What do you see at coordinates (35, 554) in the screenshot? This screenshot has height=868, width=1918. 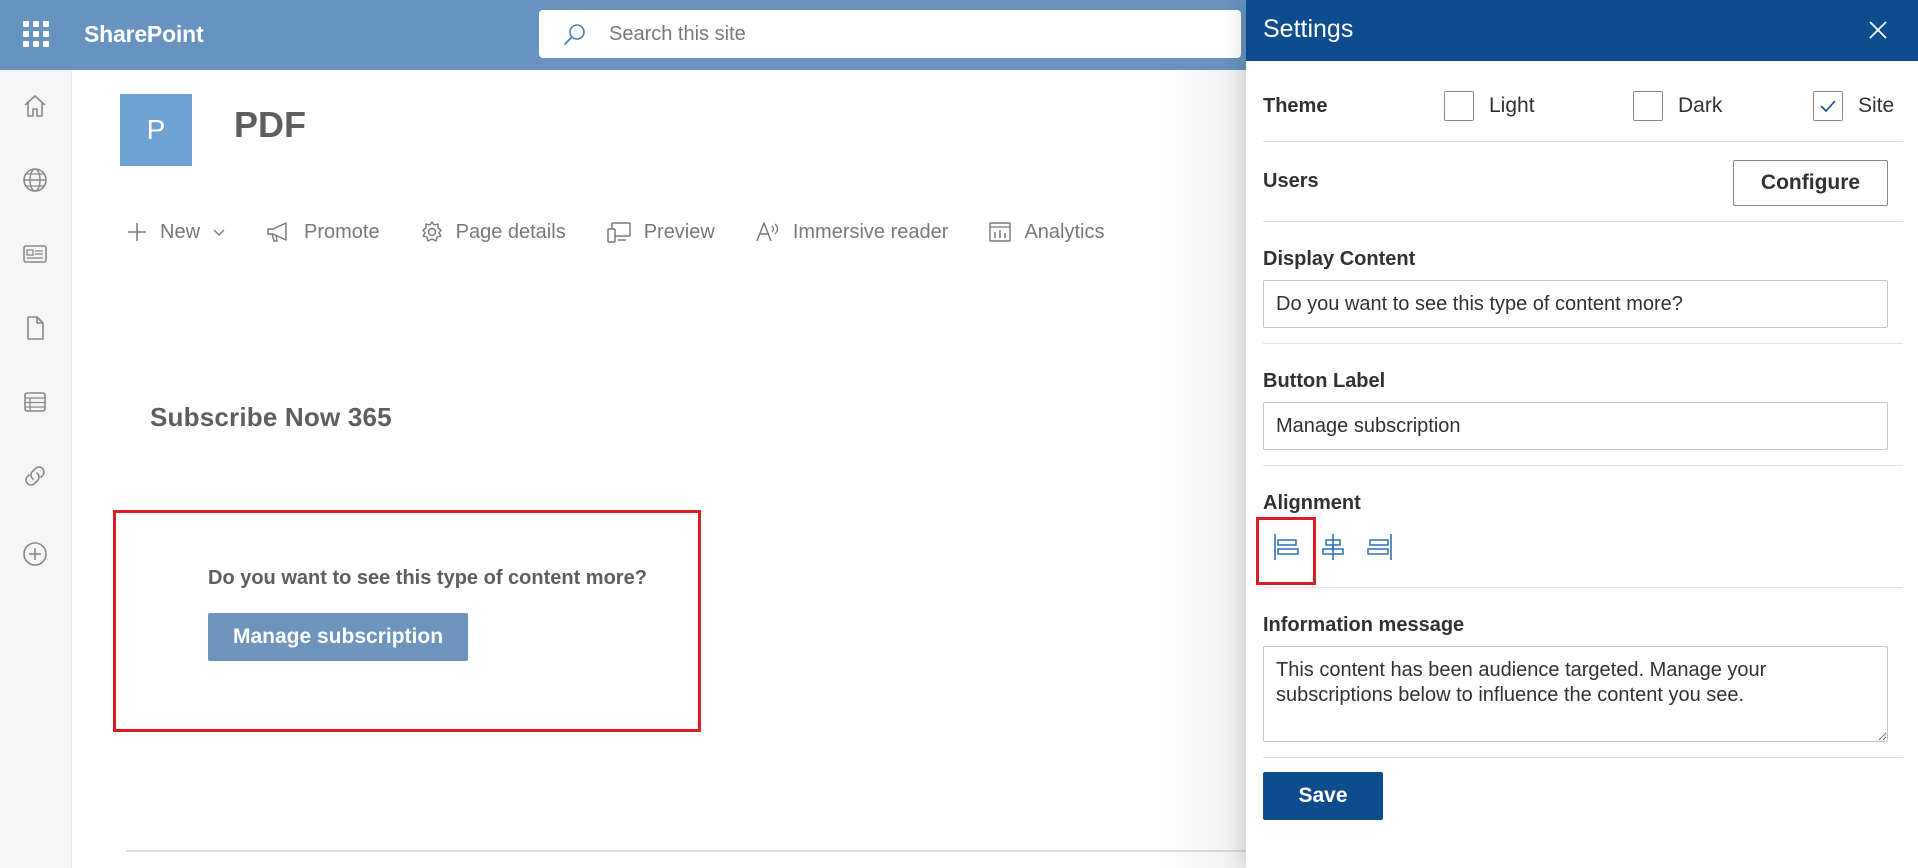 I see `add-circle-icon` at bounding box center [35, 554].